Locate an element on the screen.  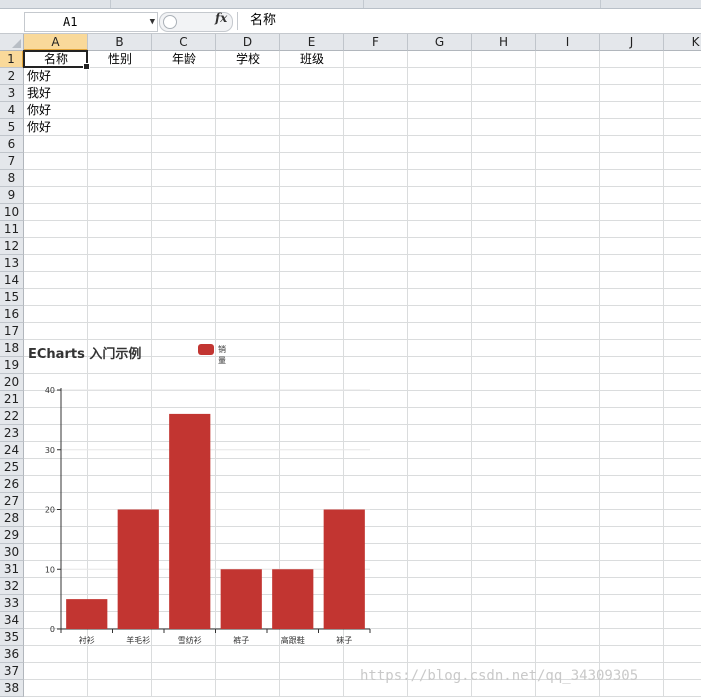
row-header-9: 9 is located at coordinates (12, 195).